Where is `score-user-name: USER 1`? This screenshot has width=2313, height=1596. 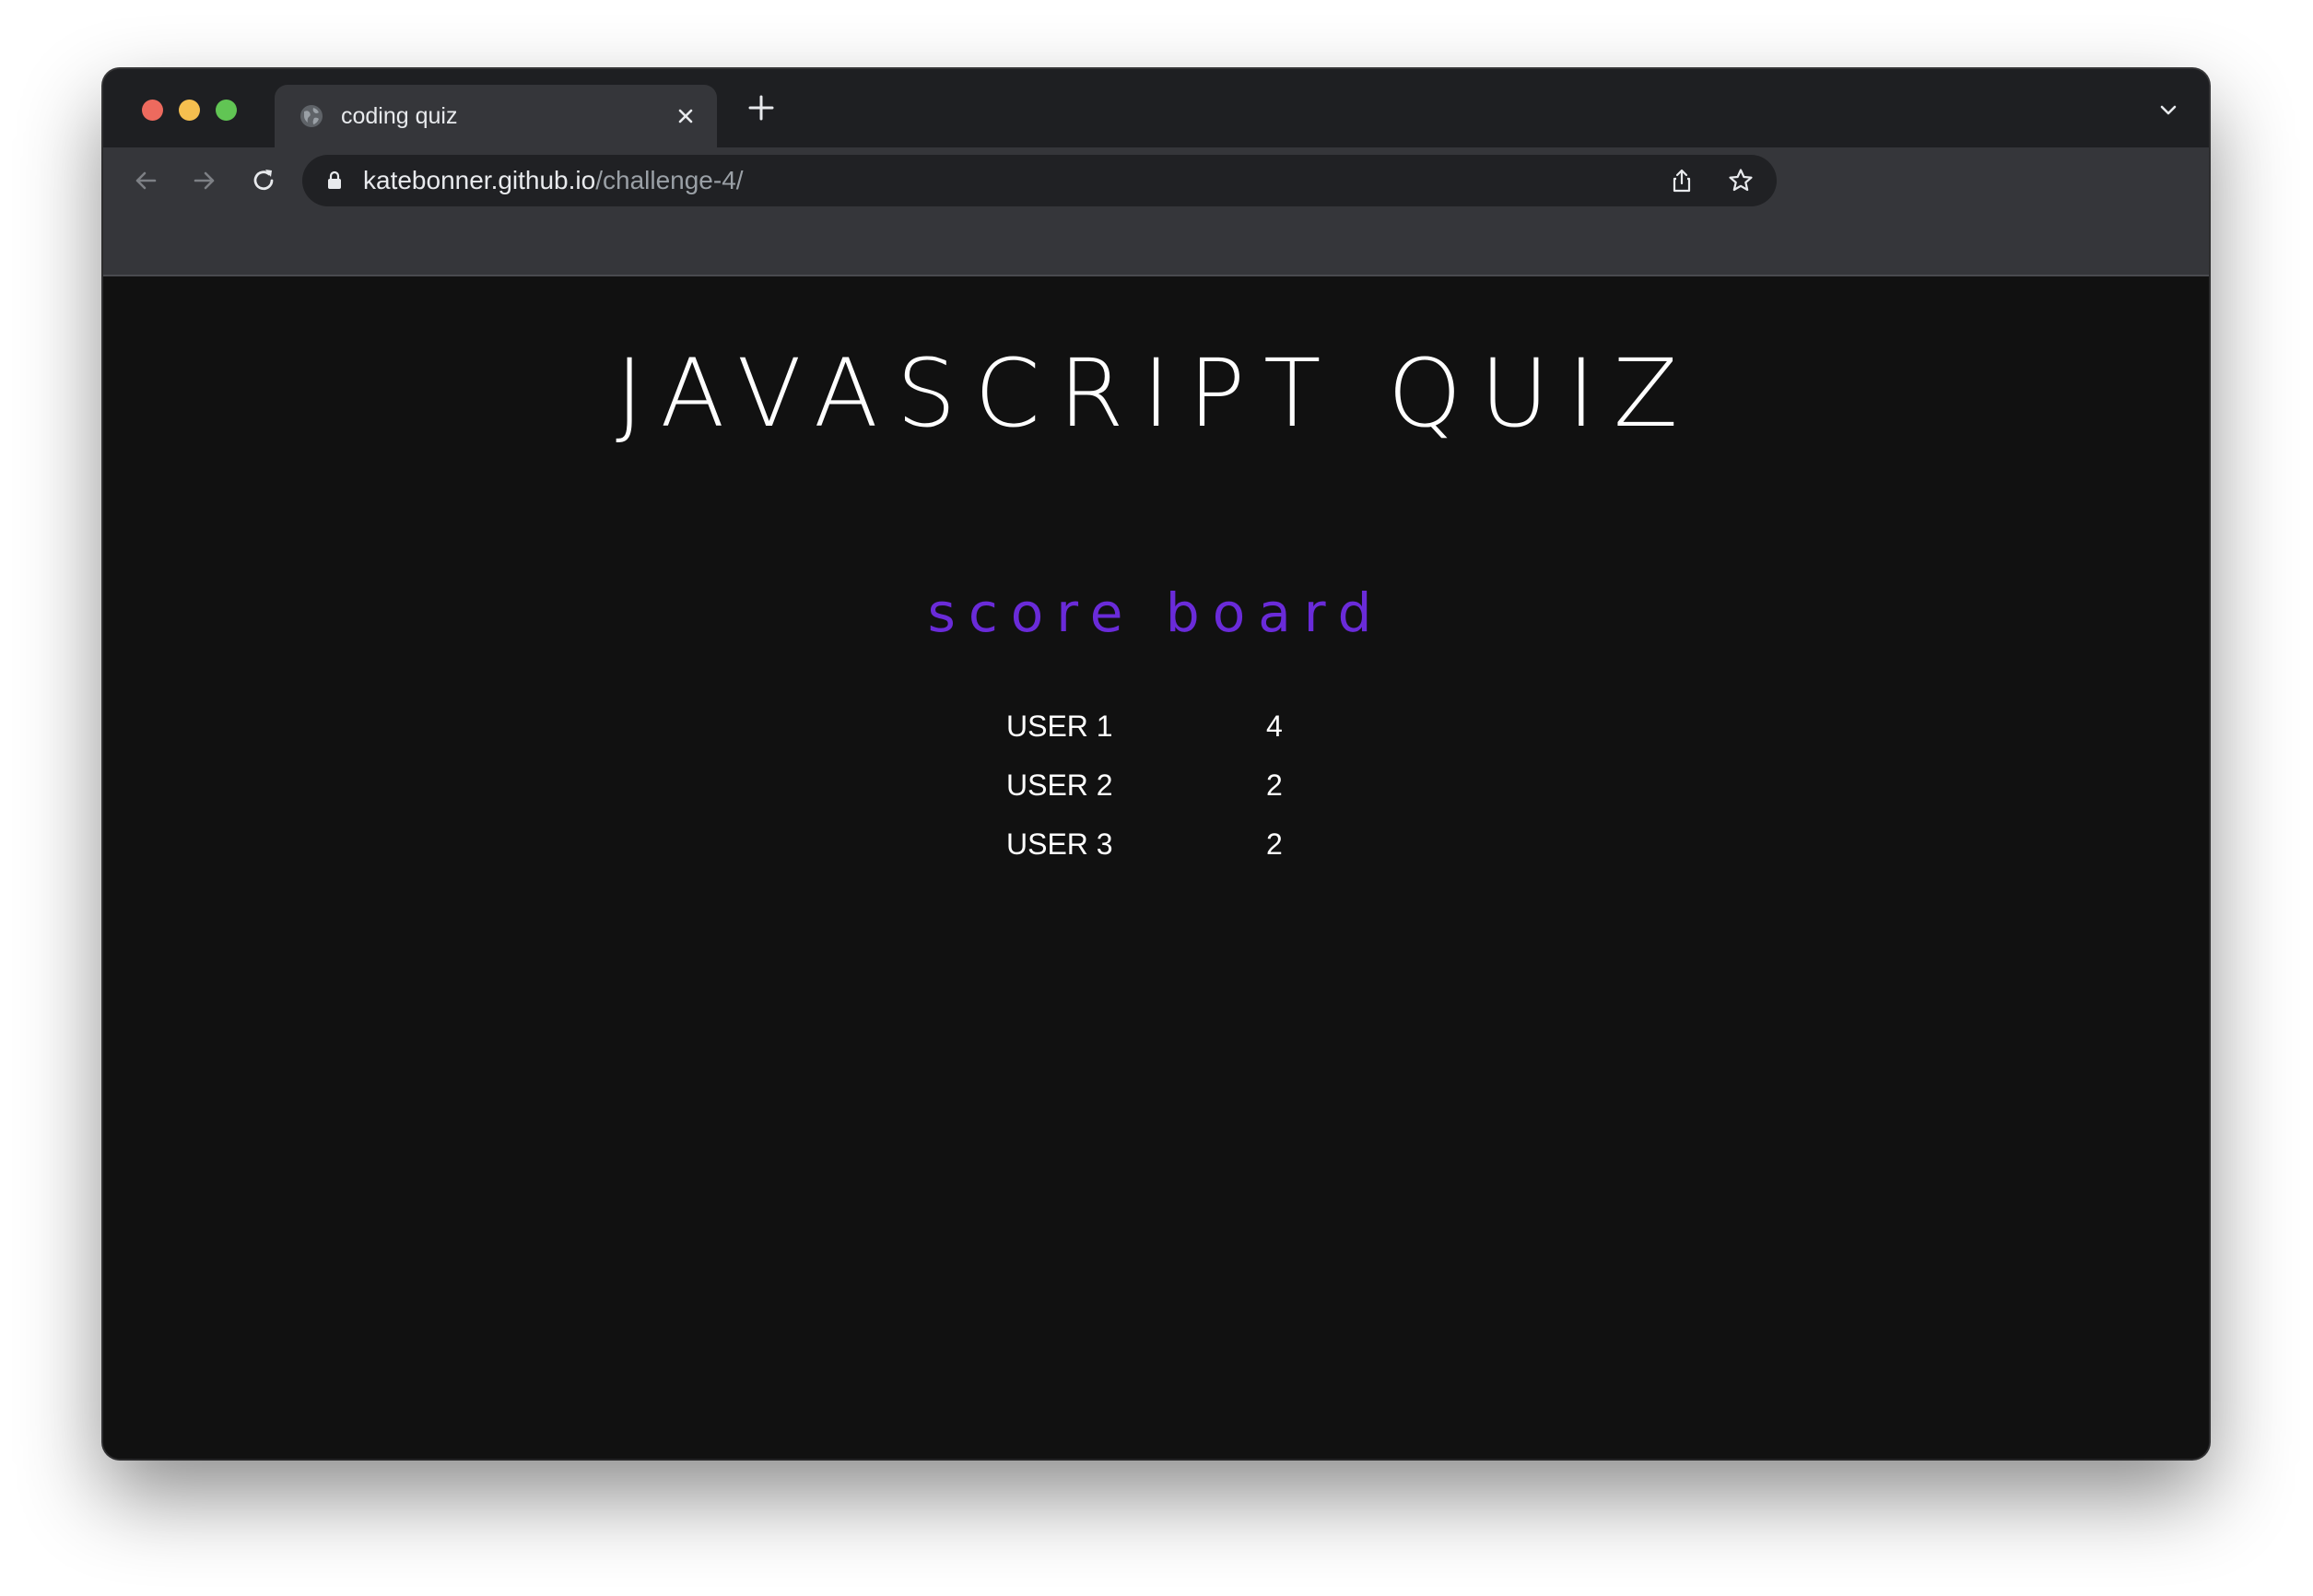
score-user-name: USER 1 is located at coordinates (1059, 727).